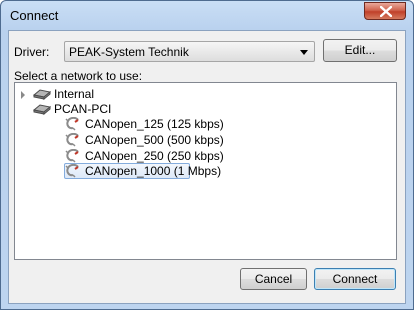 This screenshot has width=414, height=310. I want to click on connect-button: Connect, so click(355, 279).